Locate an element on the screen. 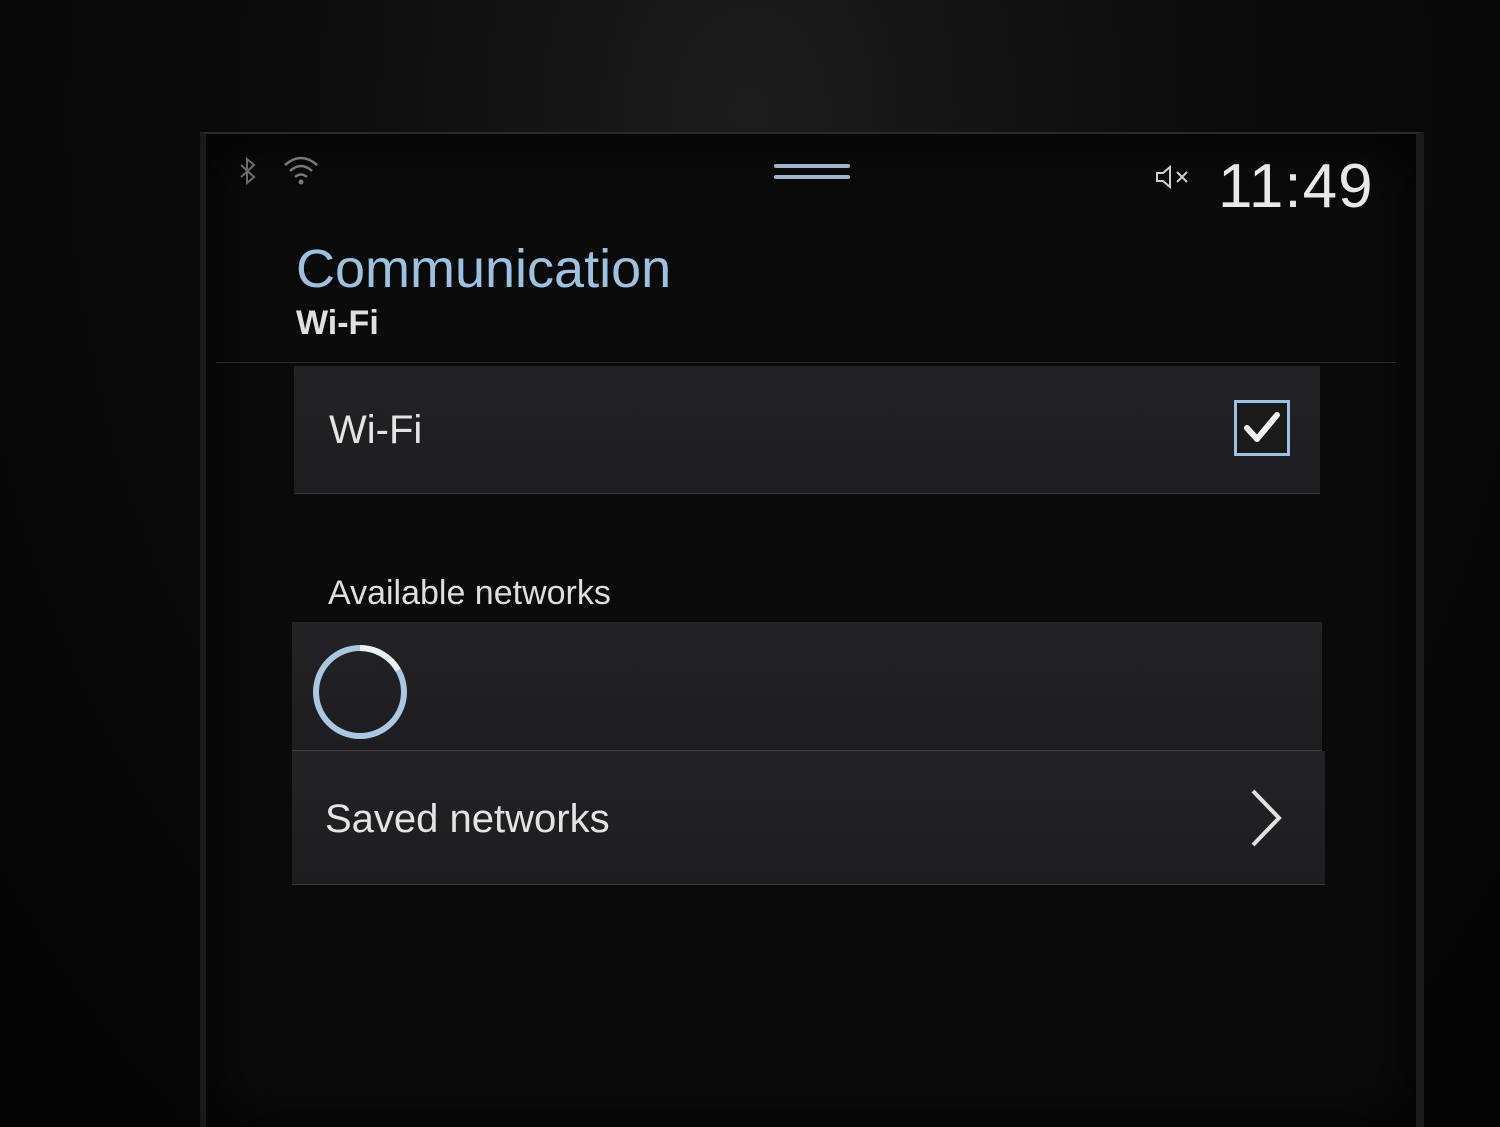 Image resolution: width=1500 pixels, height=1127 pixels. wifi-signal-icon is located at coordinates (301, 170).